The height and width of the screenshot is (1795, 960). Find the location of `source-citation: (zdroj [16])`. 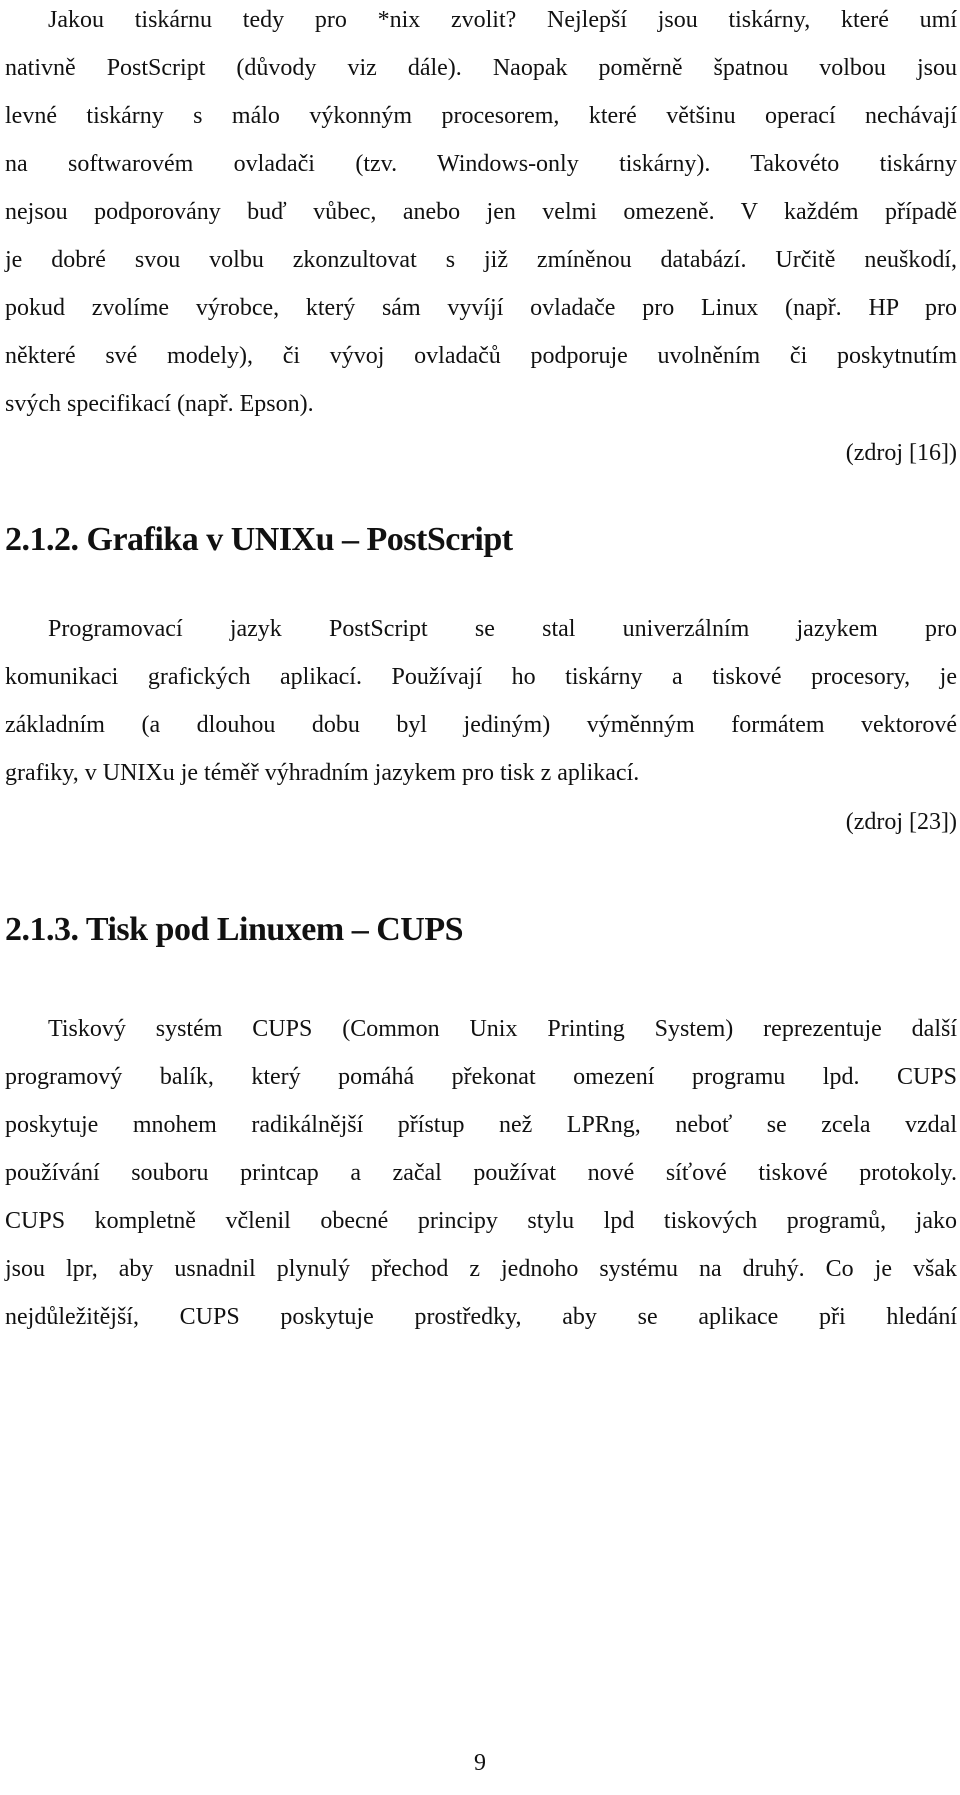

source-citation: (zdroj [16]) is located at coordinates (901, 453).